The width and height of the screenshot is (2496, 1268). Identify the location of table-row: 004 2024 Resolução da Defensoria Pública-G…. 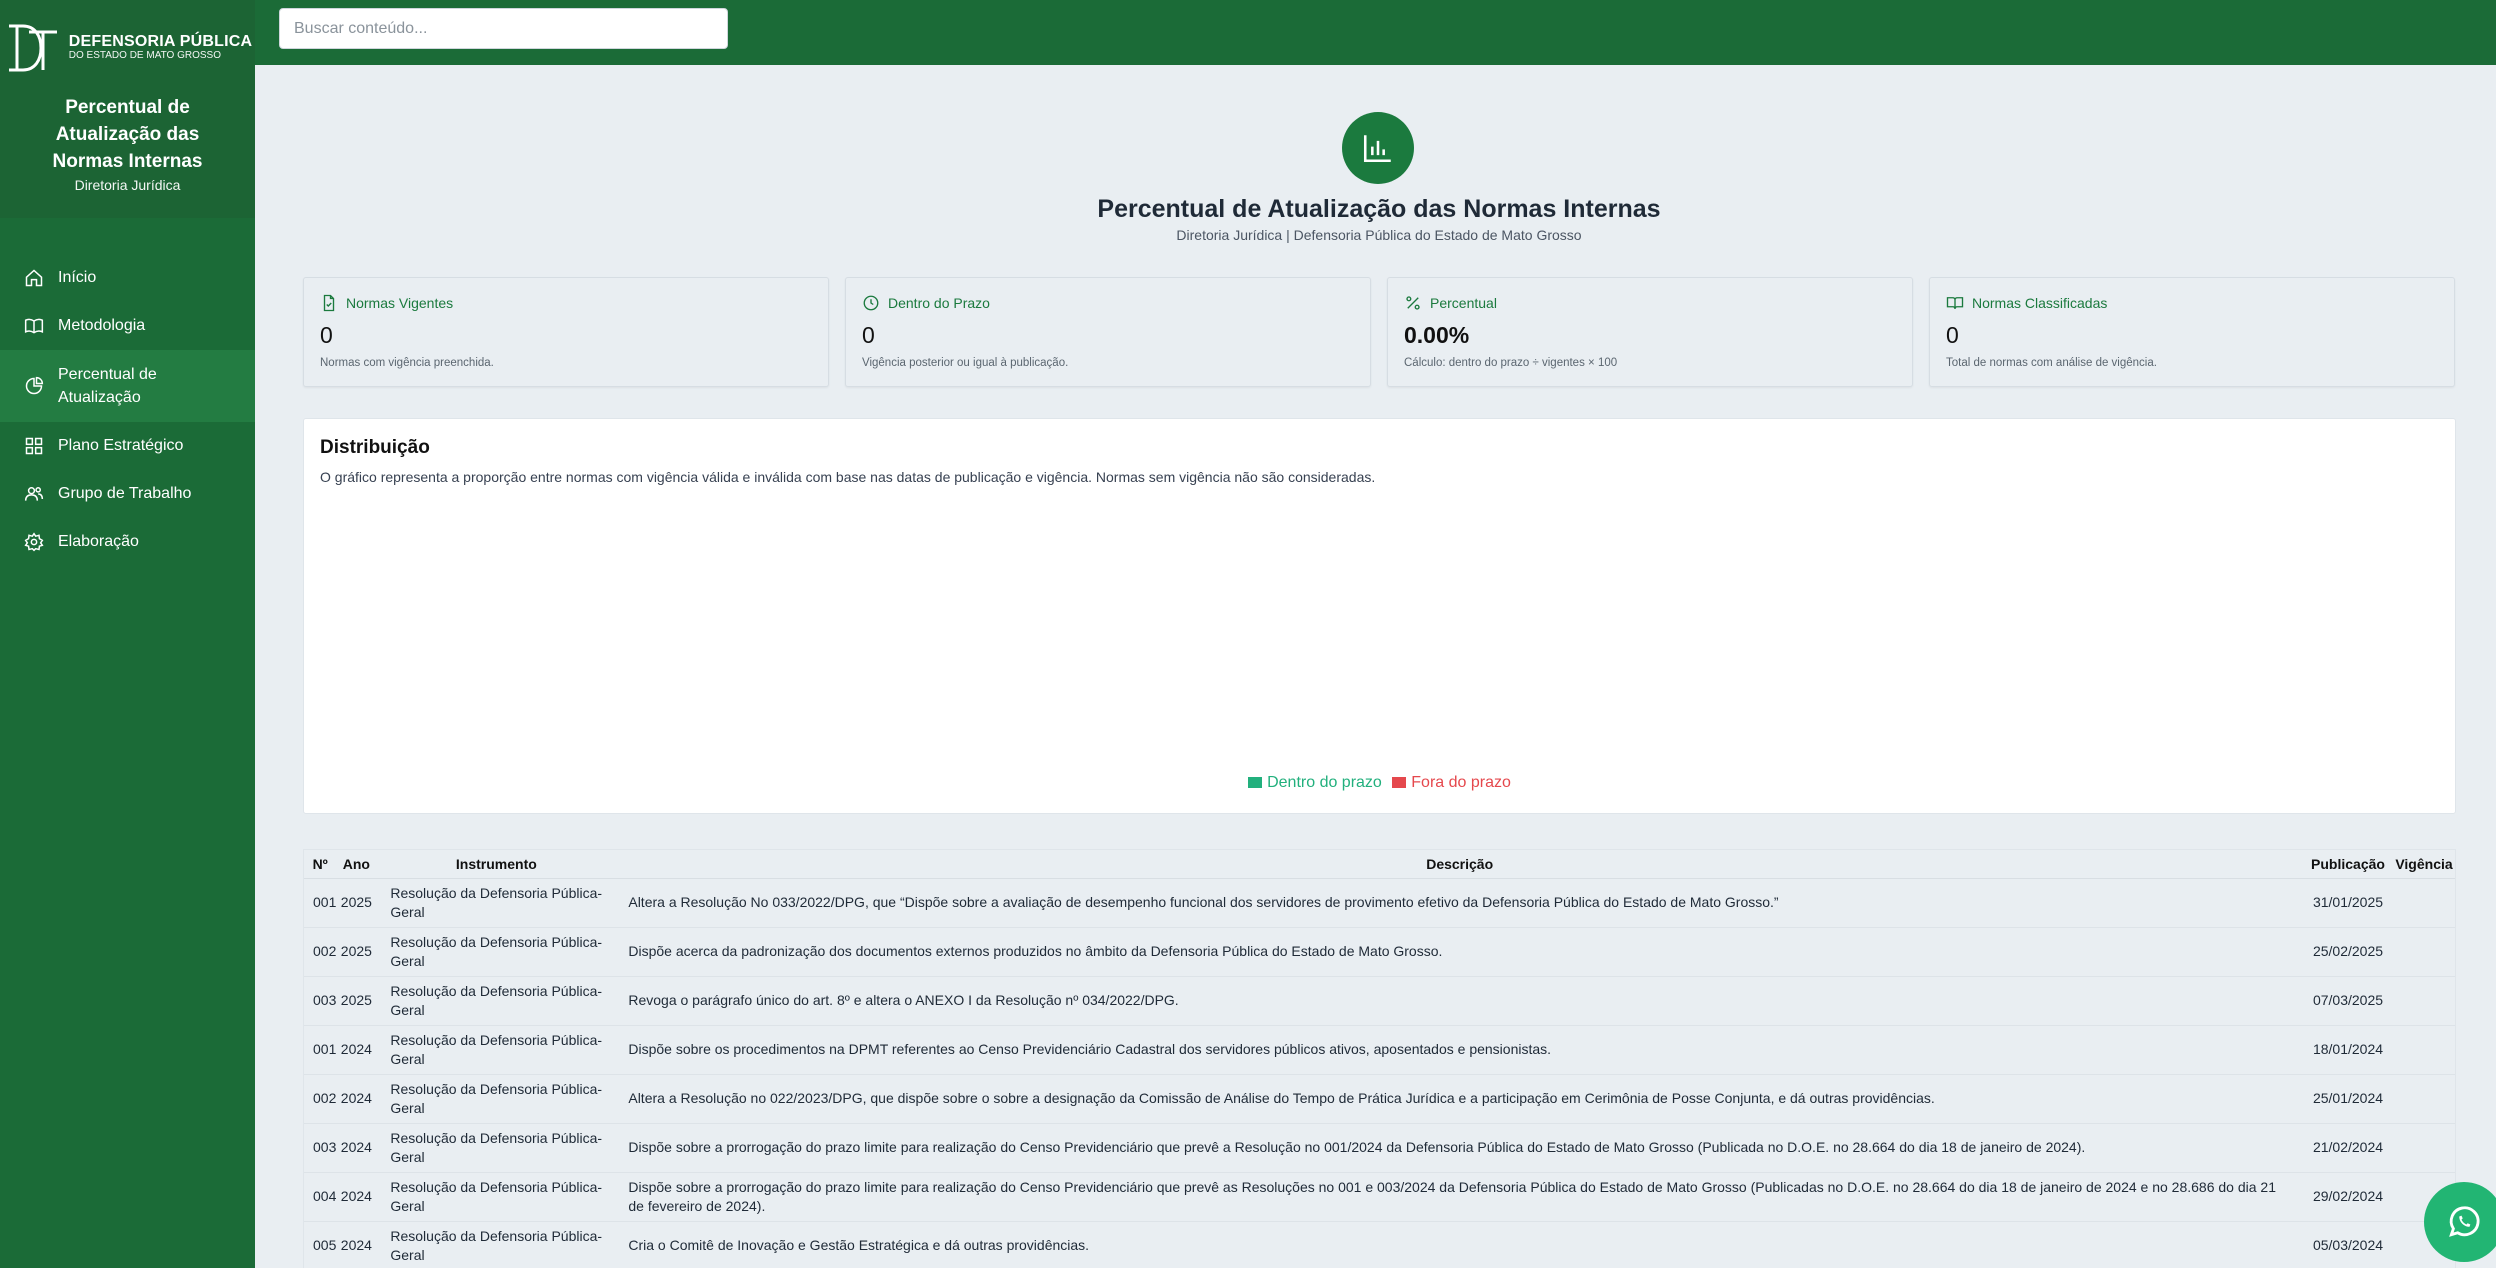
(1379, 1197).